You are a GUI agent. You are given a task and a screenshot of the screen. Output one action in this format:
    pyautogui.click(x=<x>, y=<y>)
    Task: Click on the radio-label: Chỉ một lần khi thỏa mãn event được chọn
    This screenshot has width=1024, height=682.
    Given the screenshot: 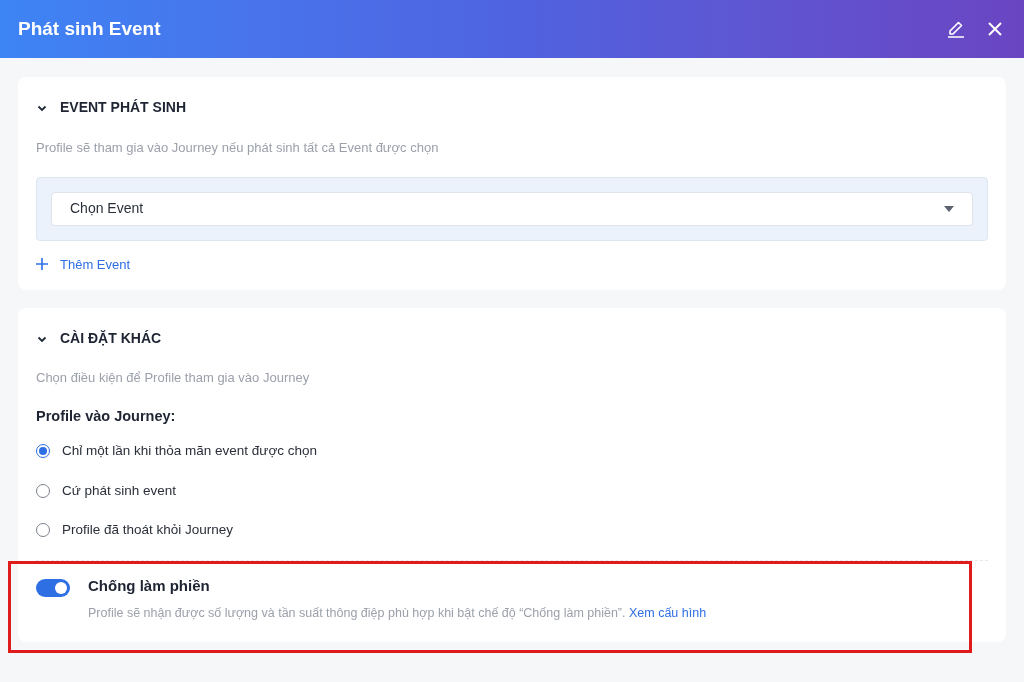 What is the action you would take?
    pyautogui.click(x=190, y=451)
    